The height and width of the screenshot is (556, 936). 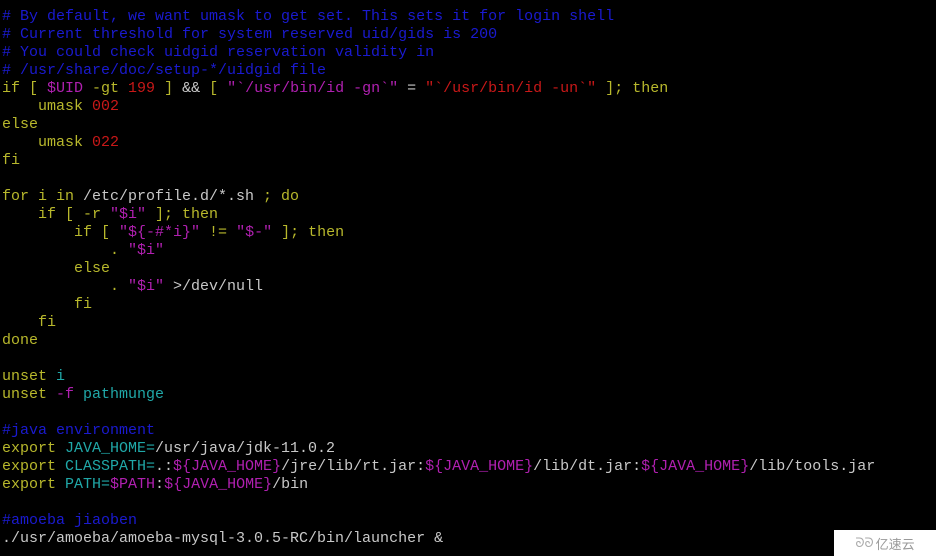 I want to click on code-token: $PATH, so click(x=133, y=484).